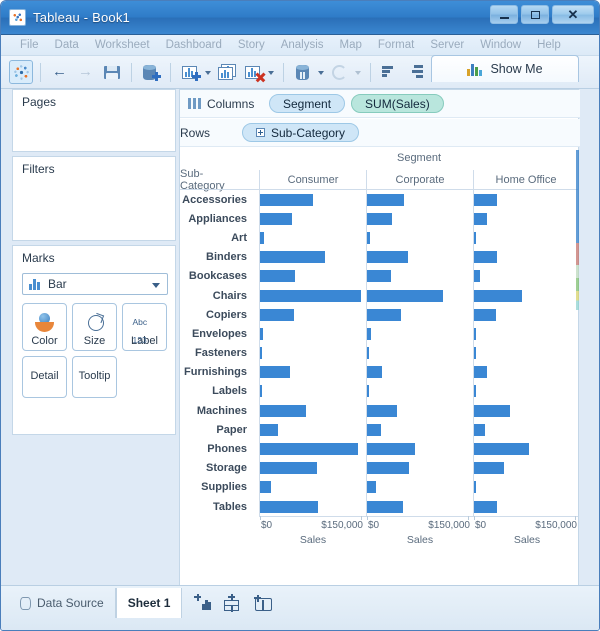 This screenshot has width=600, height=631. I want to click on new-story-icon, so click(263, 602).